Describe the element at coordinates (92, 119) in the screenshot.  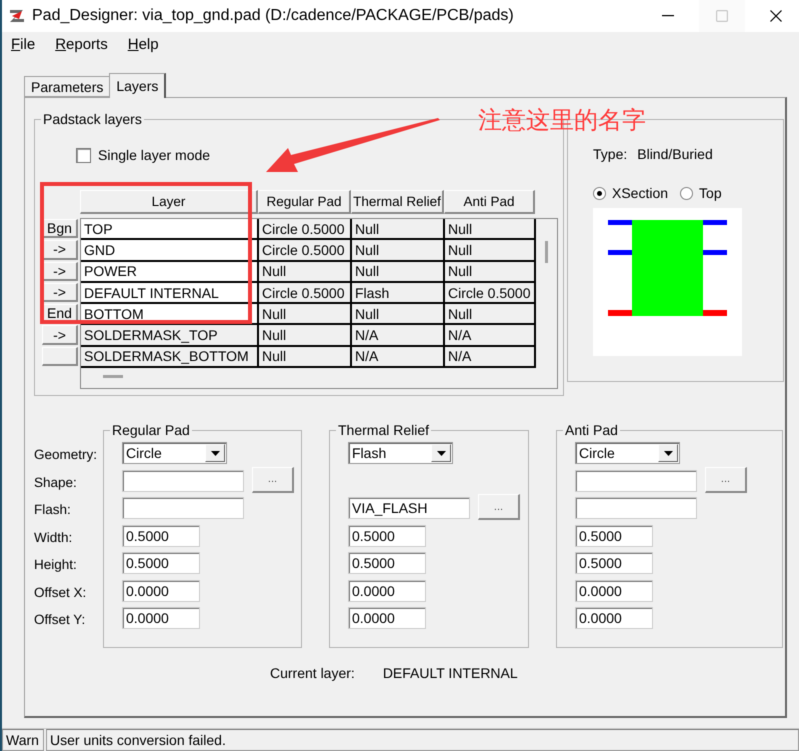
I see `group-title: Padstack layers` at that location.